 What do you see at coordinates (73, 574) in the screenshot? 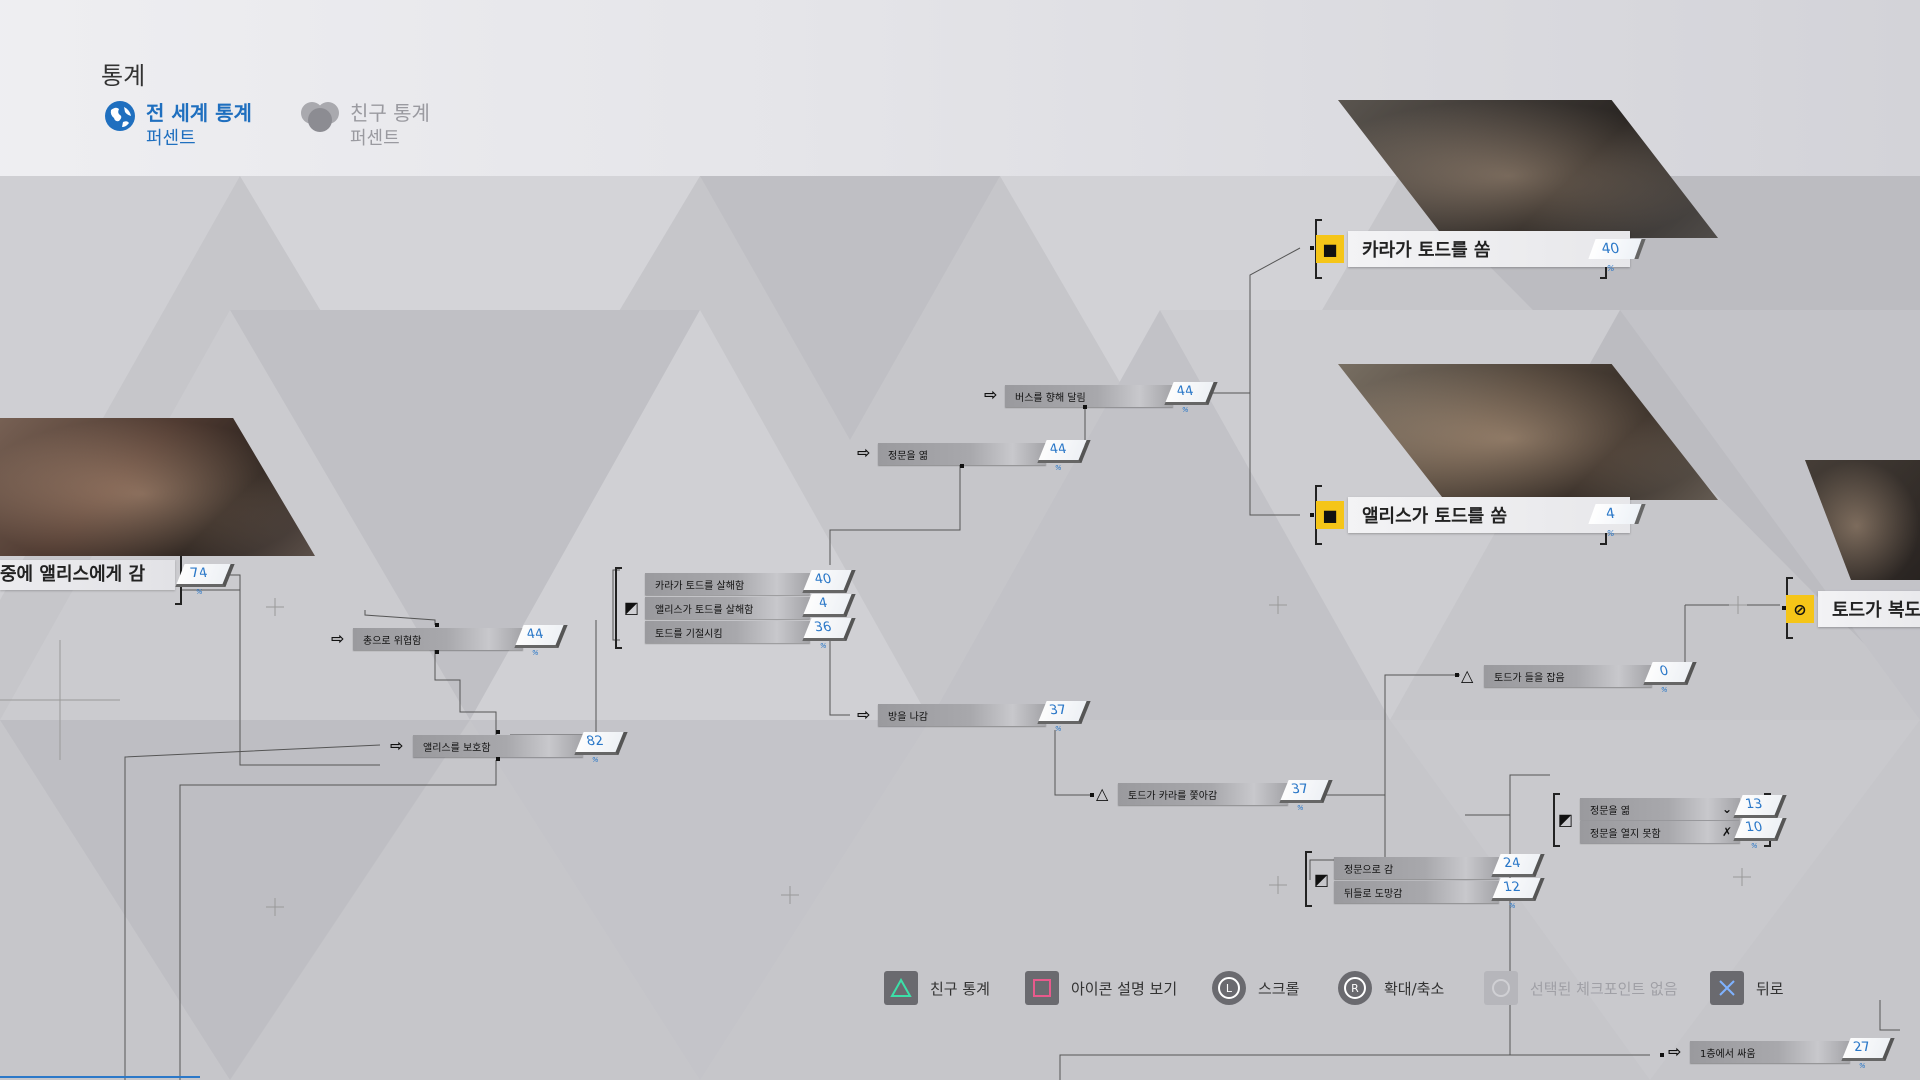
I see `outcome-left-alice-label: 중에 앨리스에게 감` at bounding box center [73, 574].